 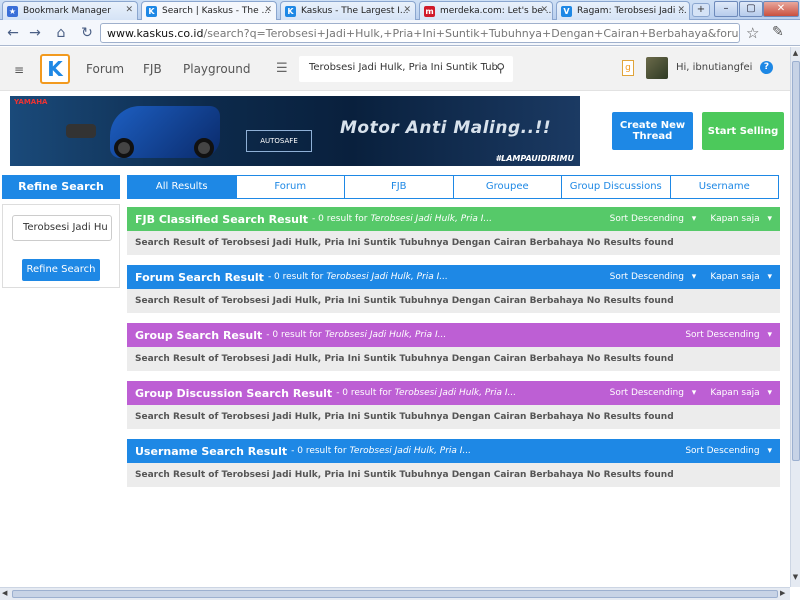 I want to click on browser-tab-search-kaskus: K Search | Kaskus - The ... ✕, so click(x=209, y=11).